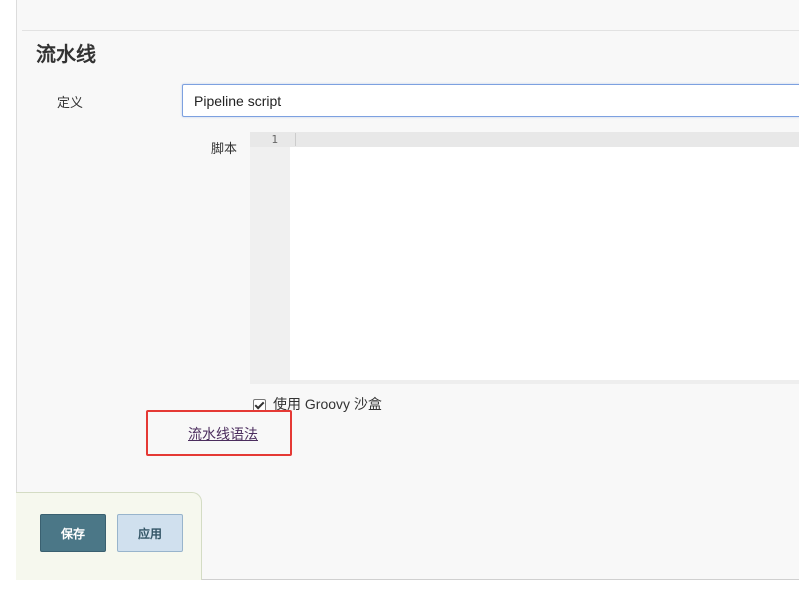  Describe the element at coordinates (150, 533) in the screenshot. I see `apply-button: 应用` at that location.